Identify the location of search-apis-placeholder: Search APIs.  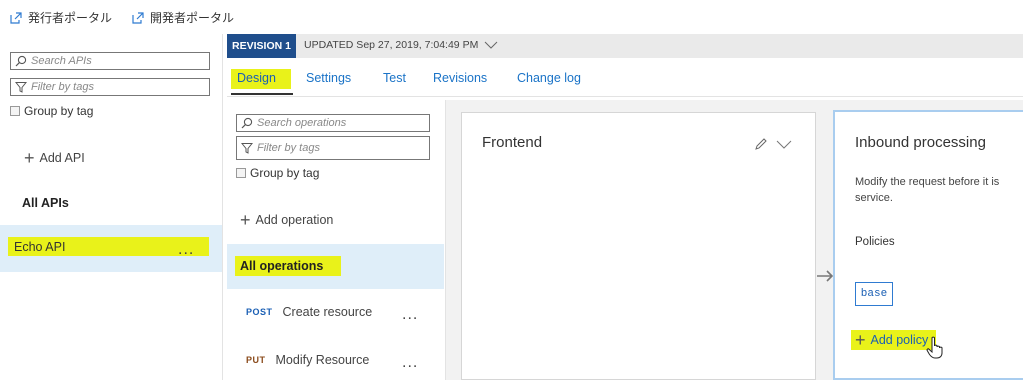
(61, 61).